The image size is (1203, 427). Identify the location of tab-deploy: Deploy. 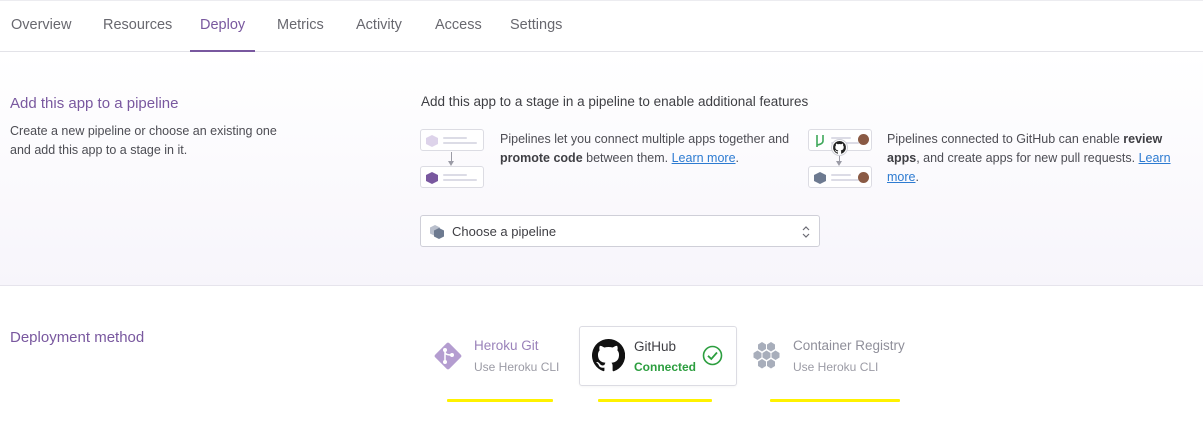
(222, 25).